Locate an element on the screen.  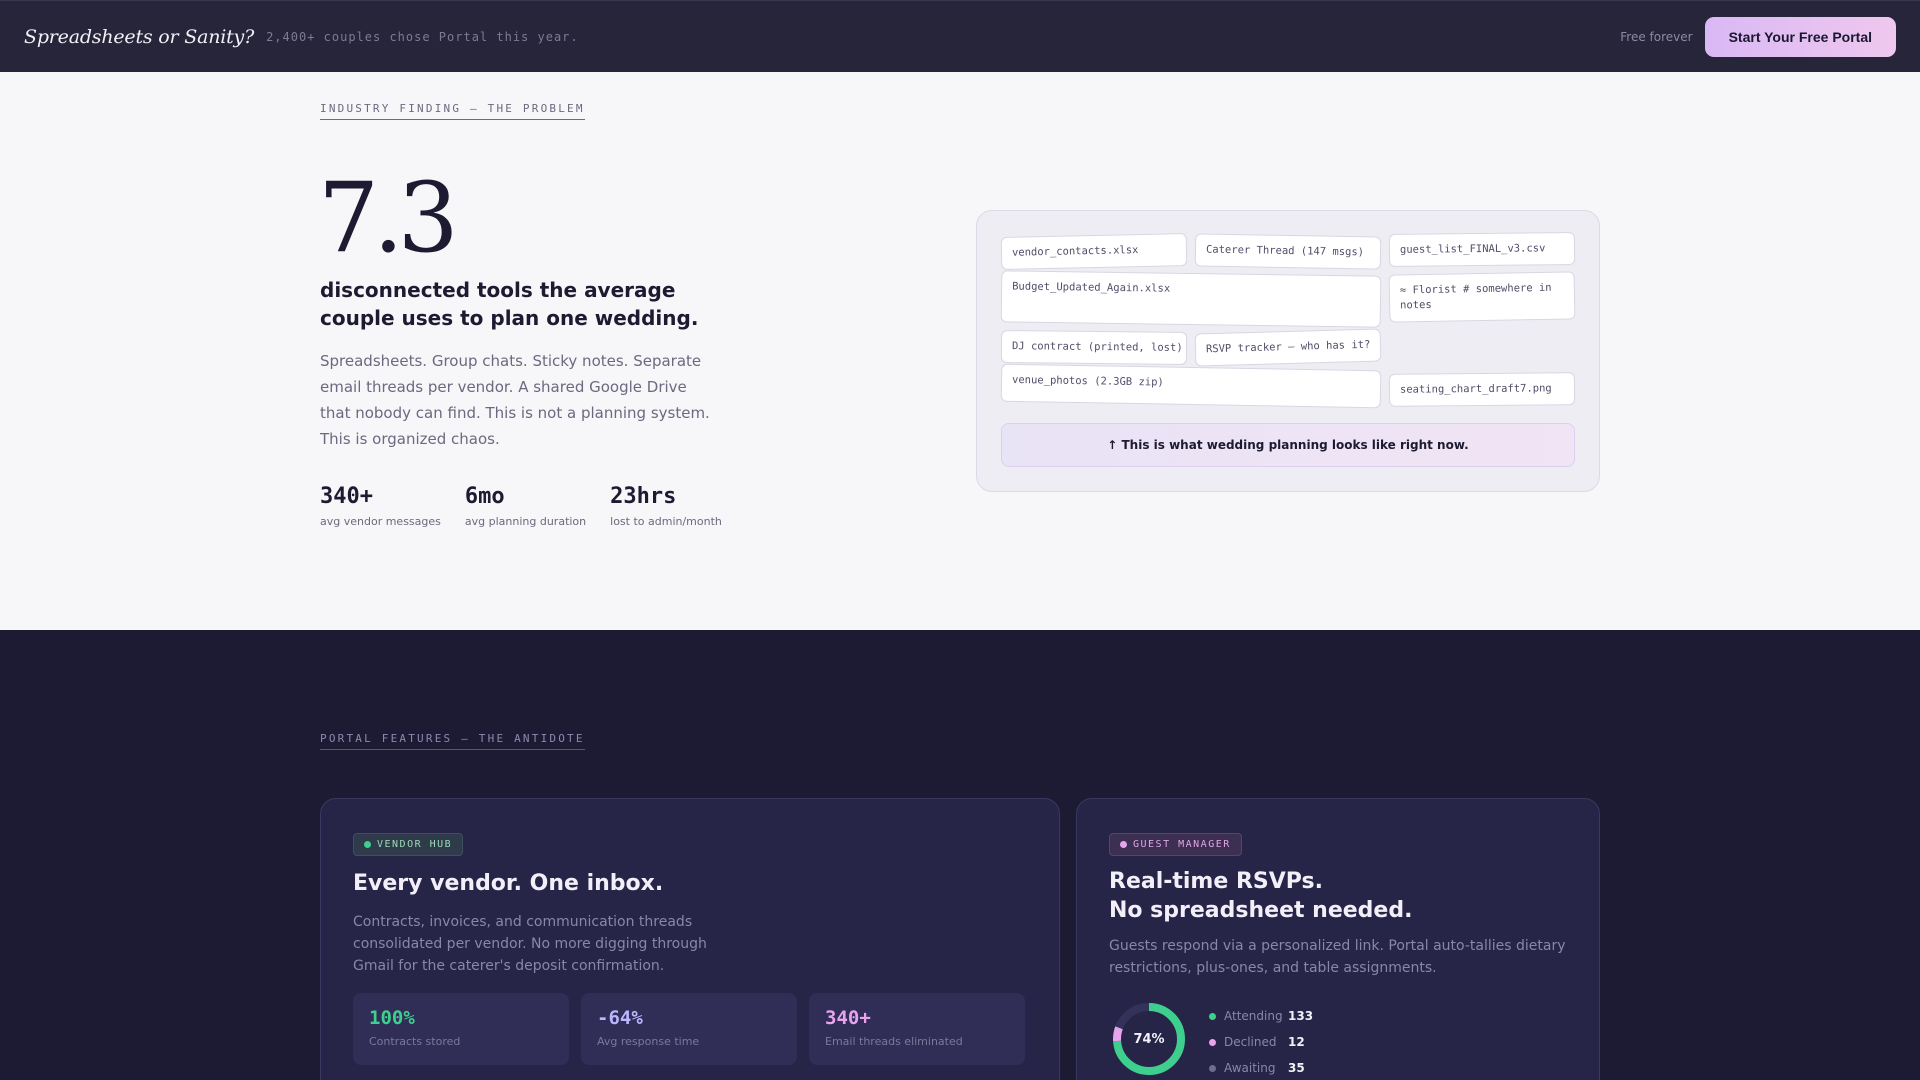
metric-value: 100% is located at coordinates (392, 1018).